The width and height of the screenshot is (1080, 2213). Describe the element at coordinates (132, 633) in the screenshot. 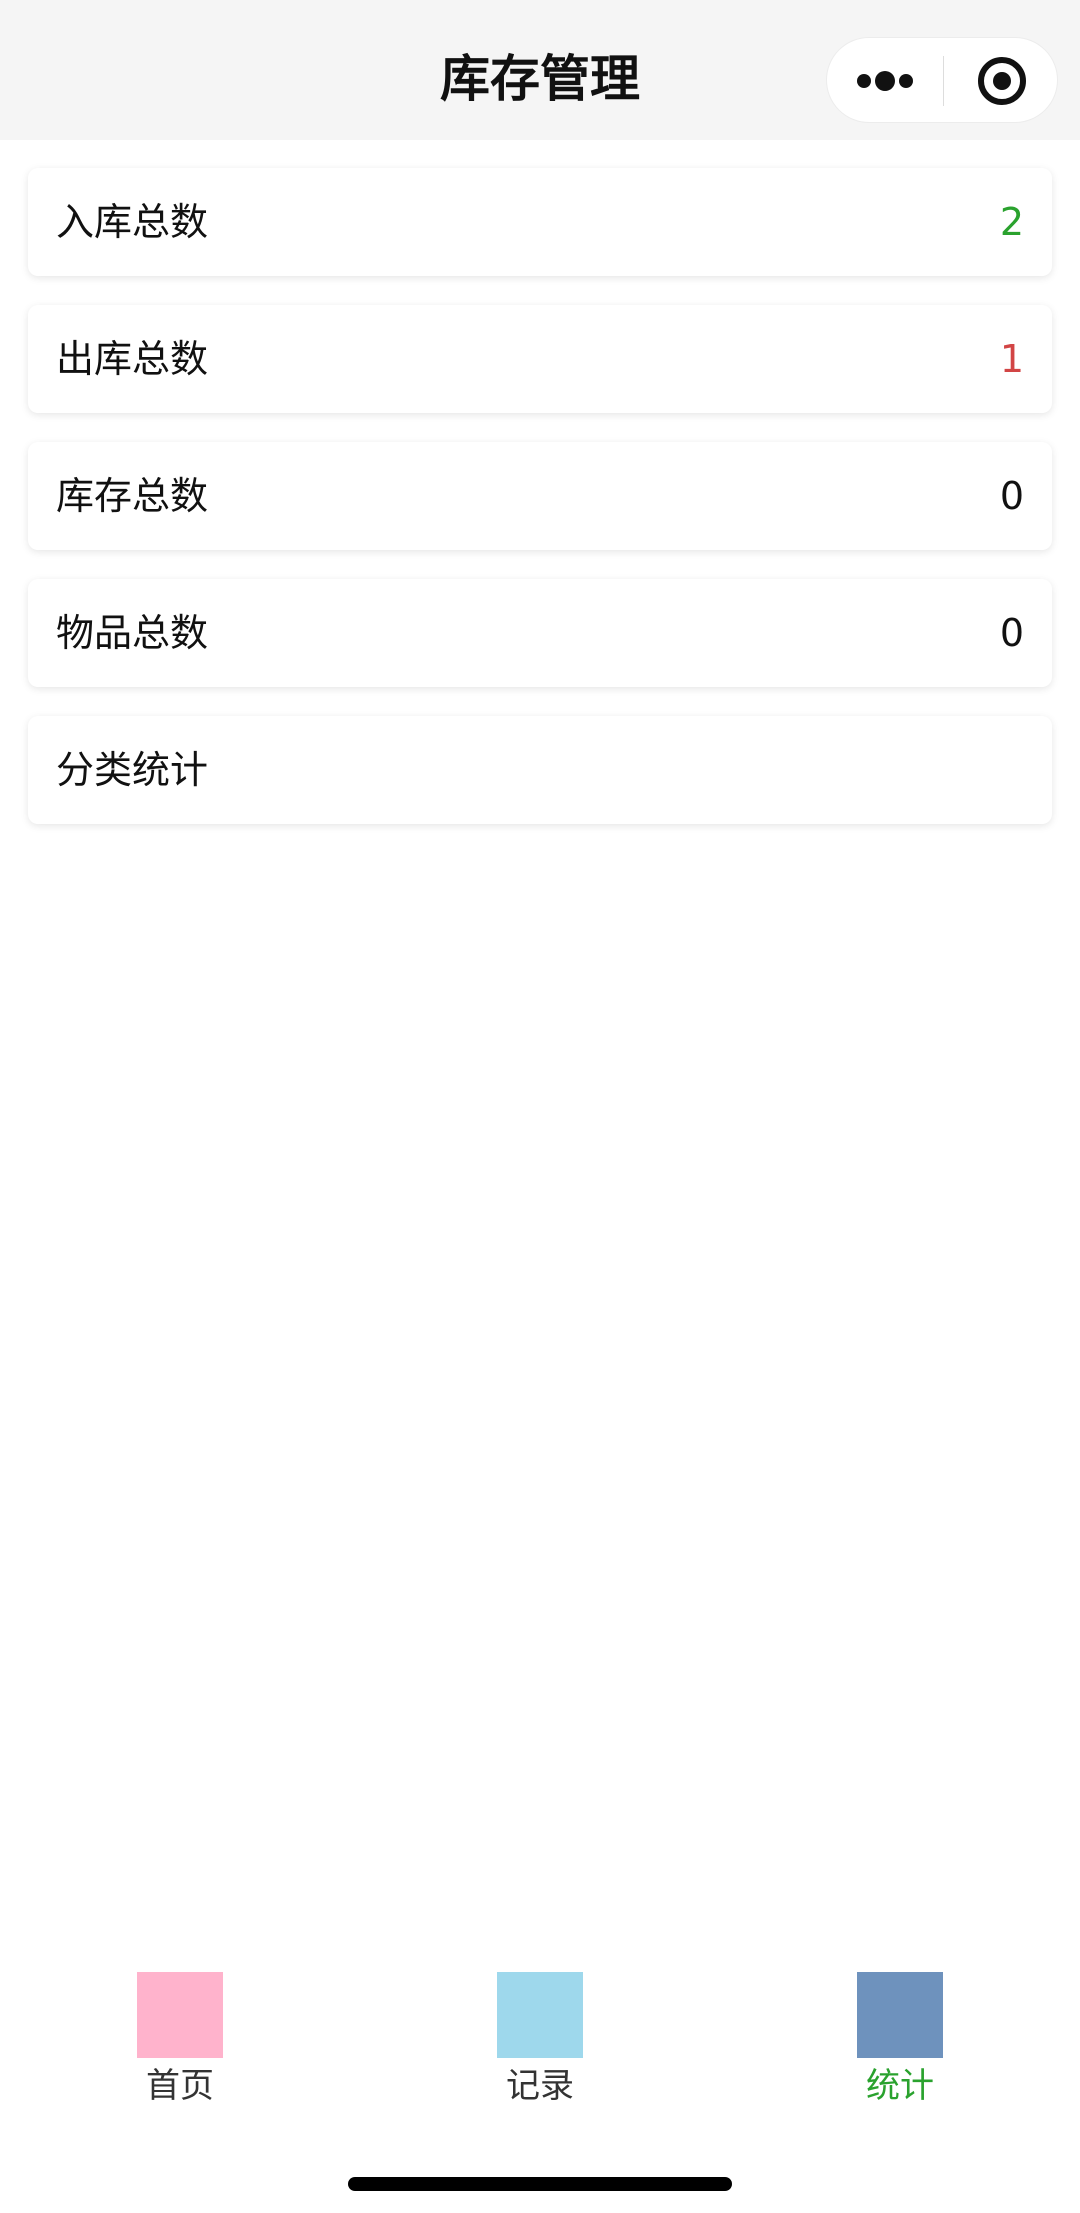

I see `stat-label: 物品总数` at that location.